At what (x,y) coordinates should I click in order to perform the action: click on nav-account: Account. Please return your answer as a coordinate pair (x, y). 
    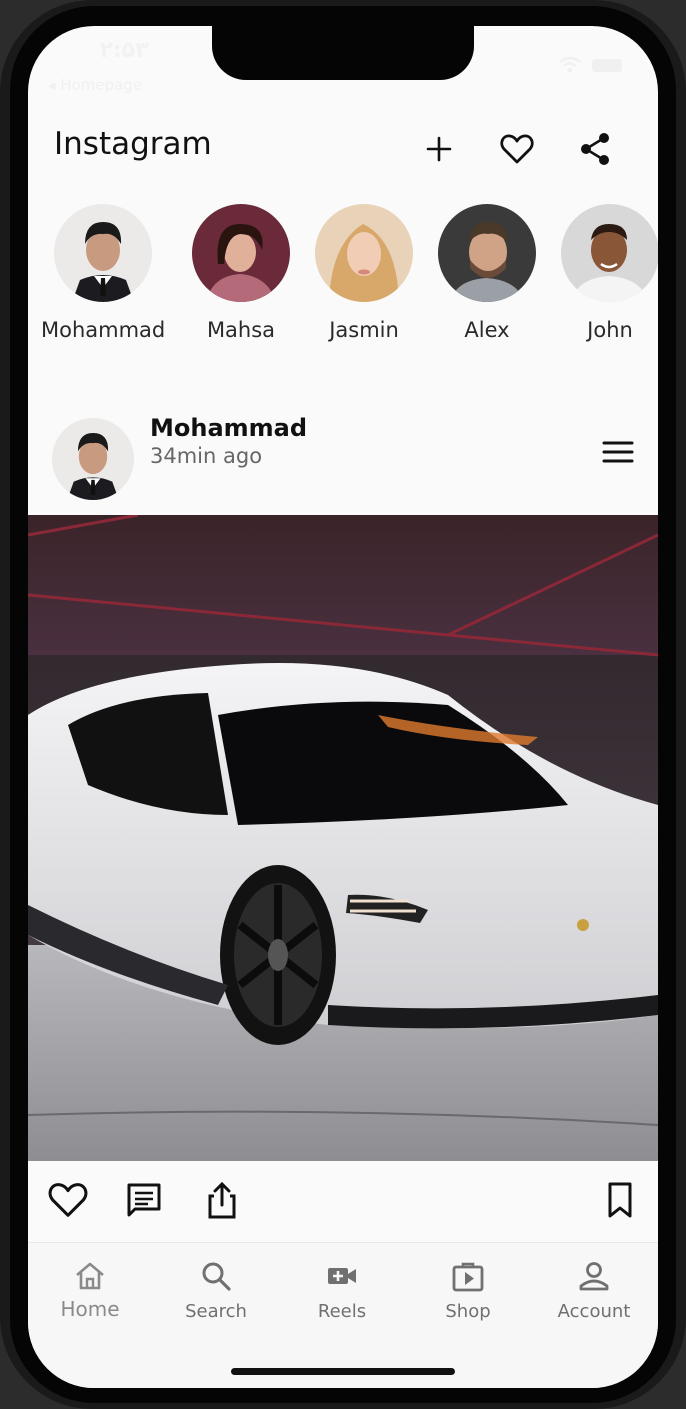
    Looking at the image, I should click on (594, 1290).